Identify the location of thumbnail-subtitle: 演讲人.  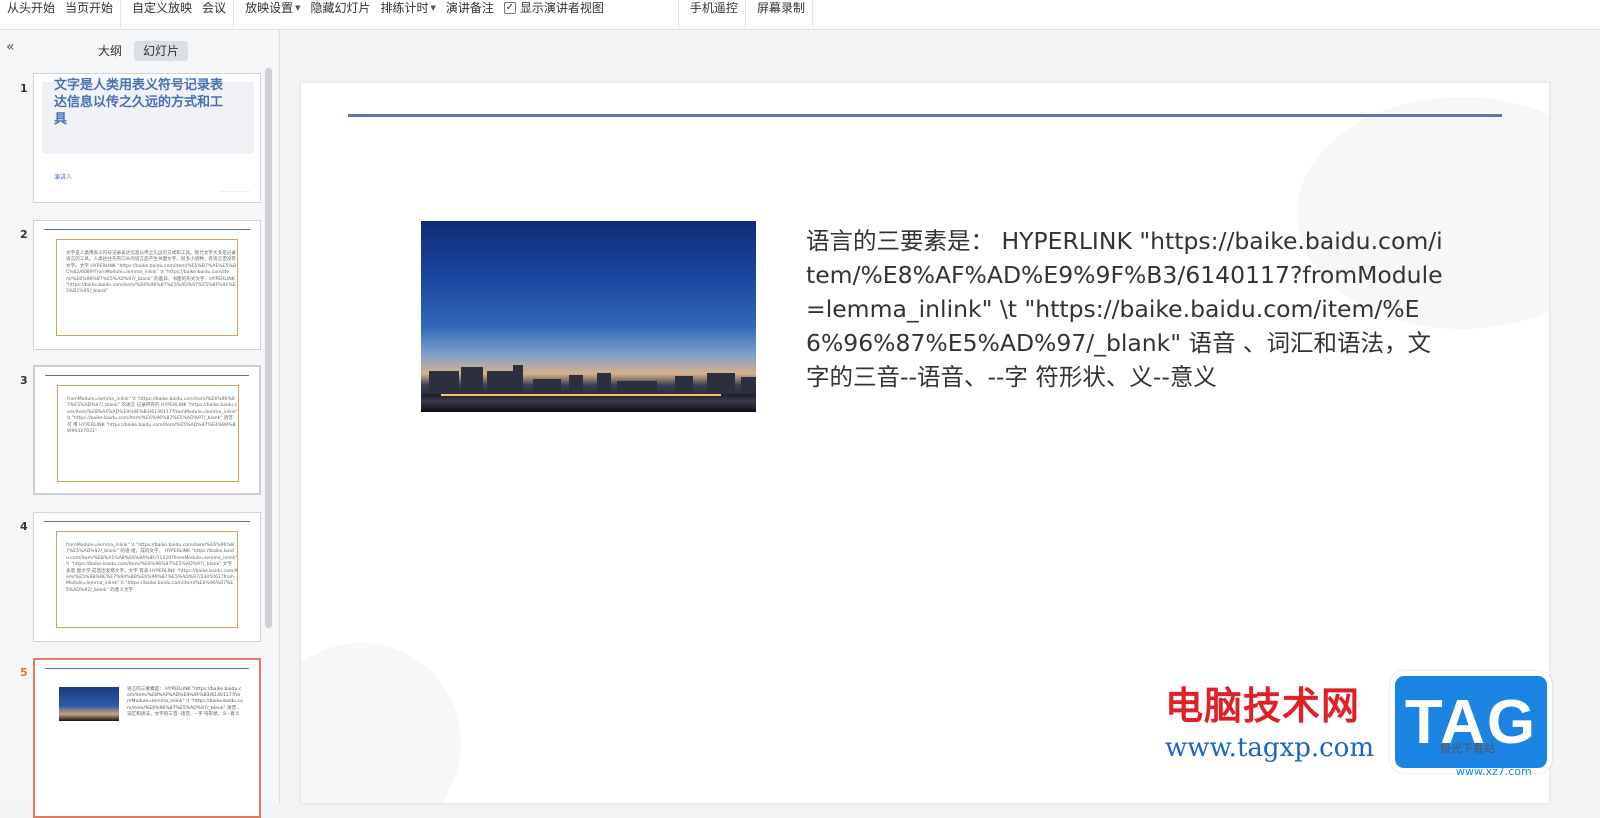
(63, 177).